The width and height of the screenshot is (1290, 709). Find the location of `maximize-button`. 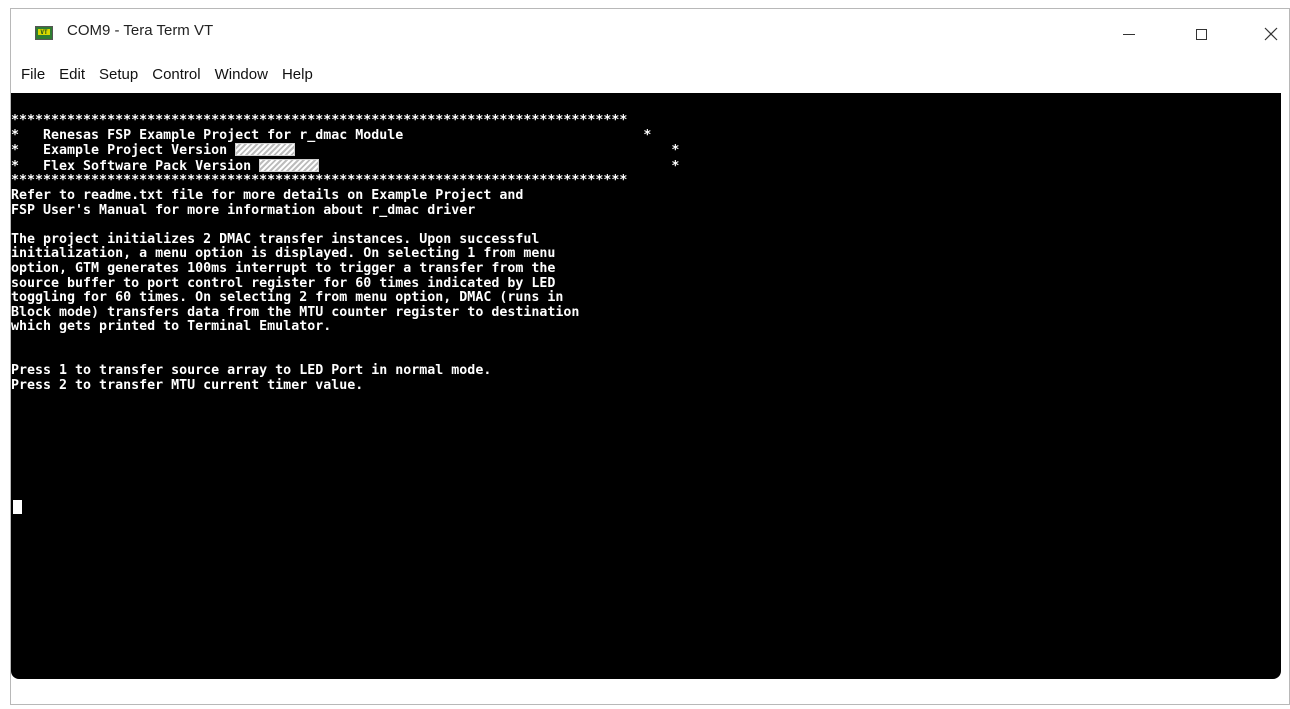

maximize-button is located at coordinates (1201, 34).